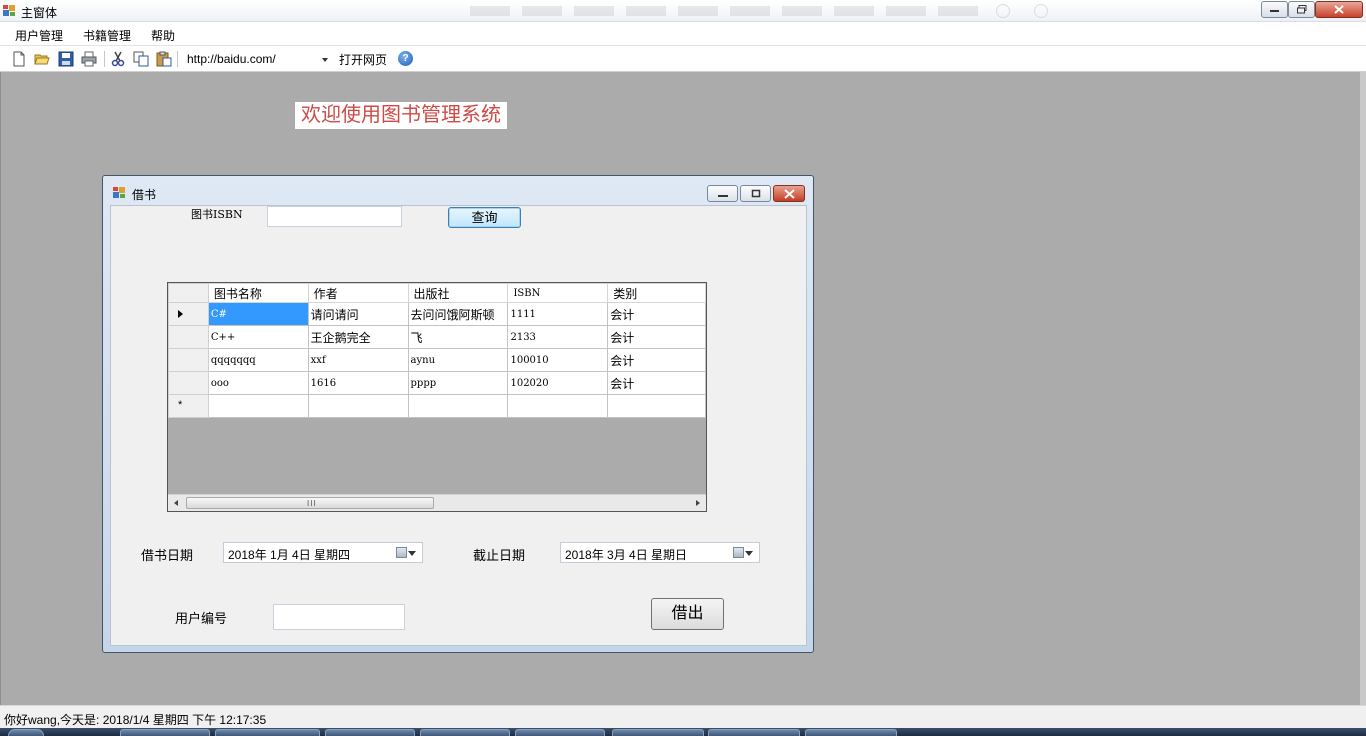 This screenshot has height=736, width=1366. I want to click on grip-icon: III, so click(312, 503).